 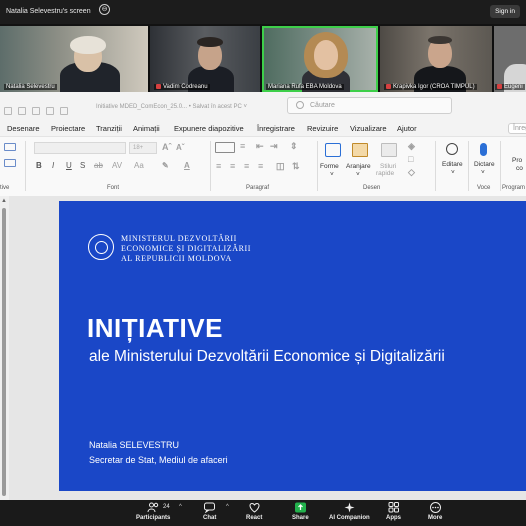 I want to click on text-direction-icon: ⇅, so click(x=296, y=166).